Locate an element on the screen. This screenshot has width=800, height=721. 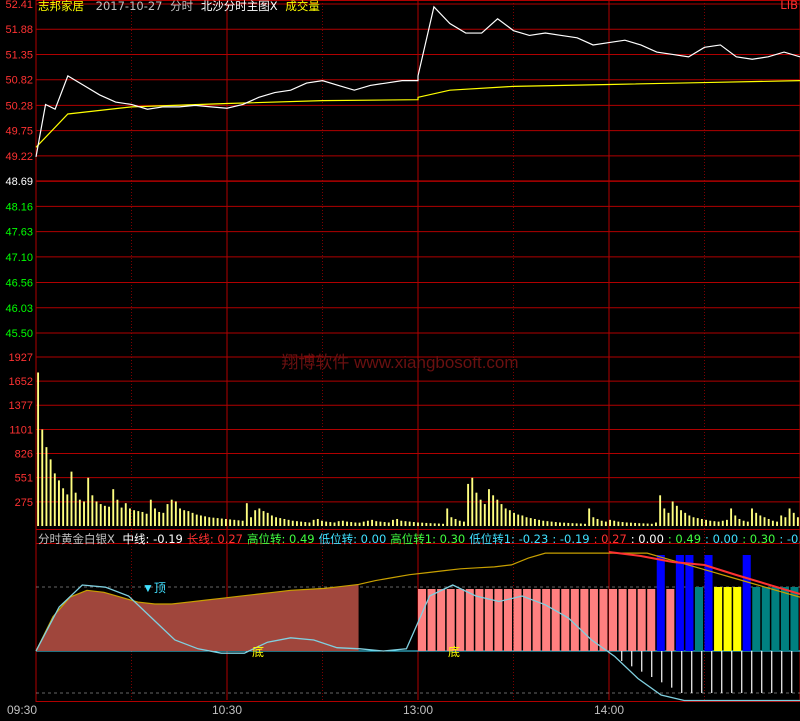
volume-tick-label: 1101 is located at coordinates (21, 430).